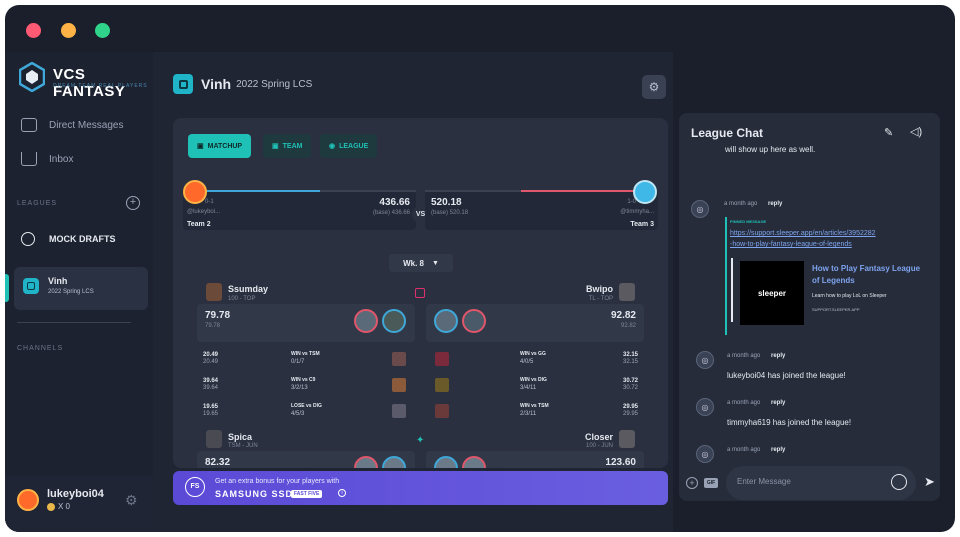 The image size is (960, 537). Describe the element at coordinates (81, 288) in the screenshot. I see `league-item-vinh: Vinh 2022 Spring LCS` at that location.